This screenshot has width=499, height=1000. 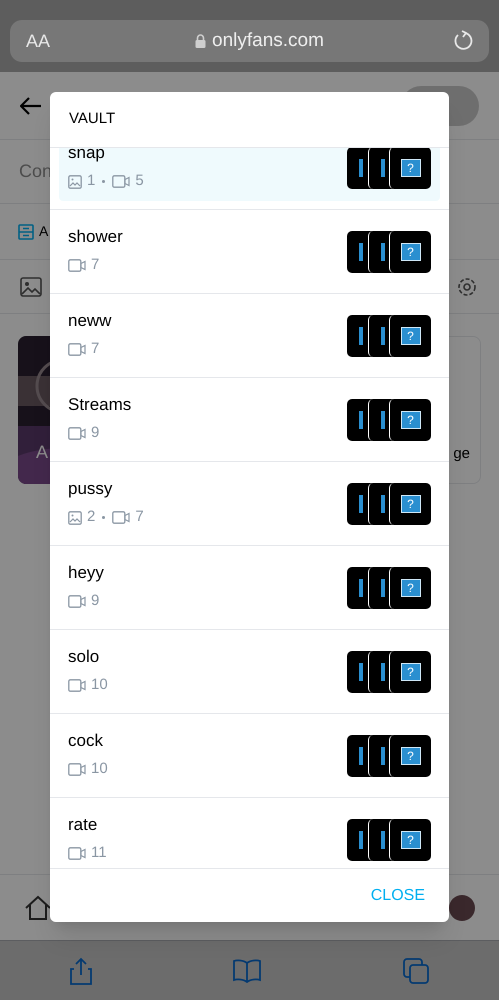 What do you see at coordinates (91, 181) in the screenshot?
I see `photo-count: 1` at bounding box center [91, 181].